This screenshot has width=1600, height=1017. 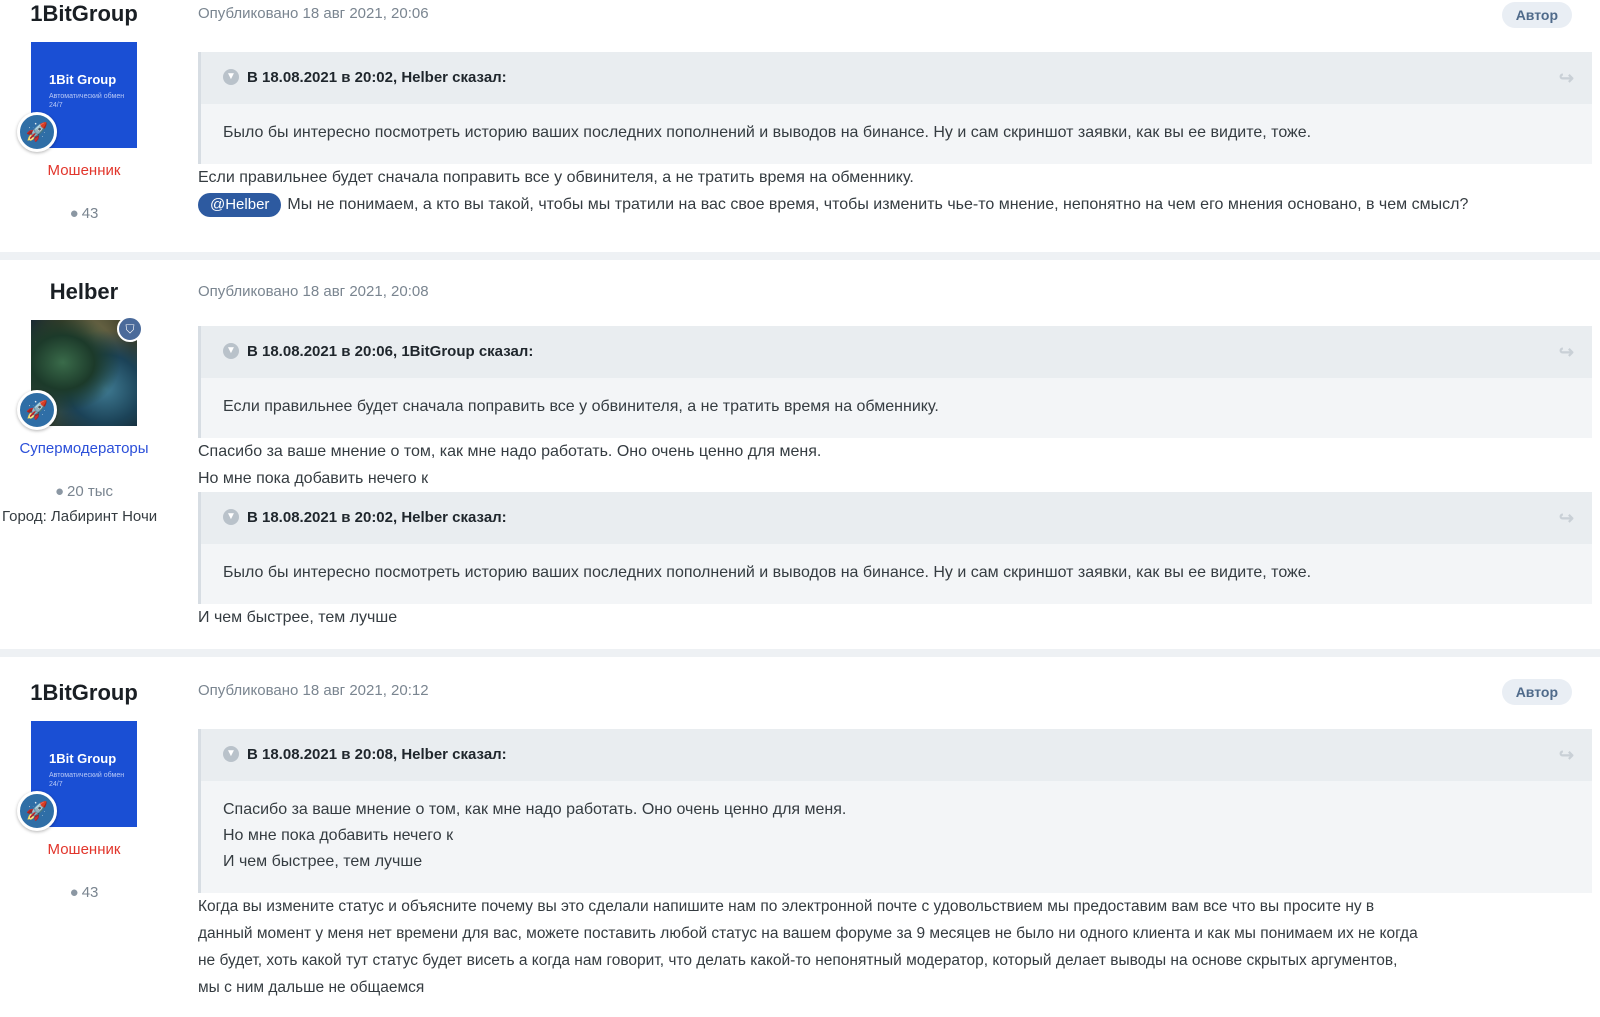 I want to click on post-count: ● 20 тыс, so click(x=84, y=491).